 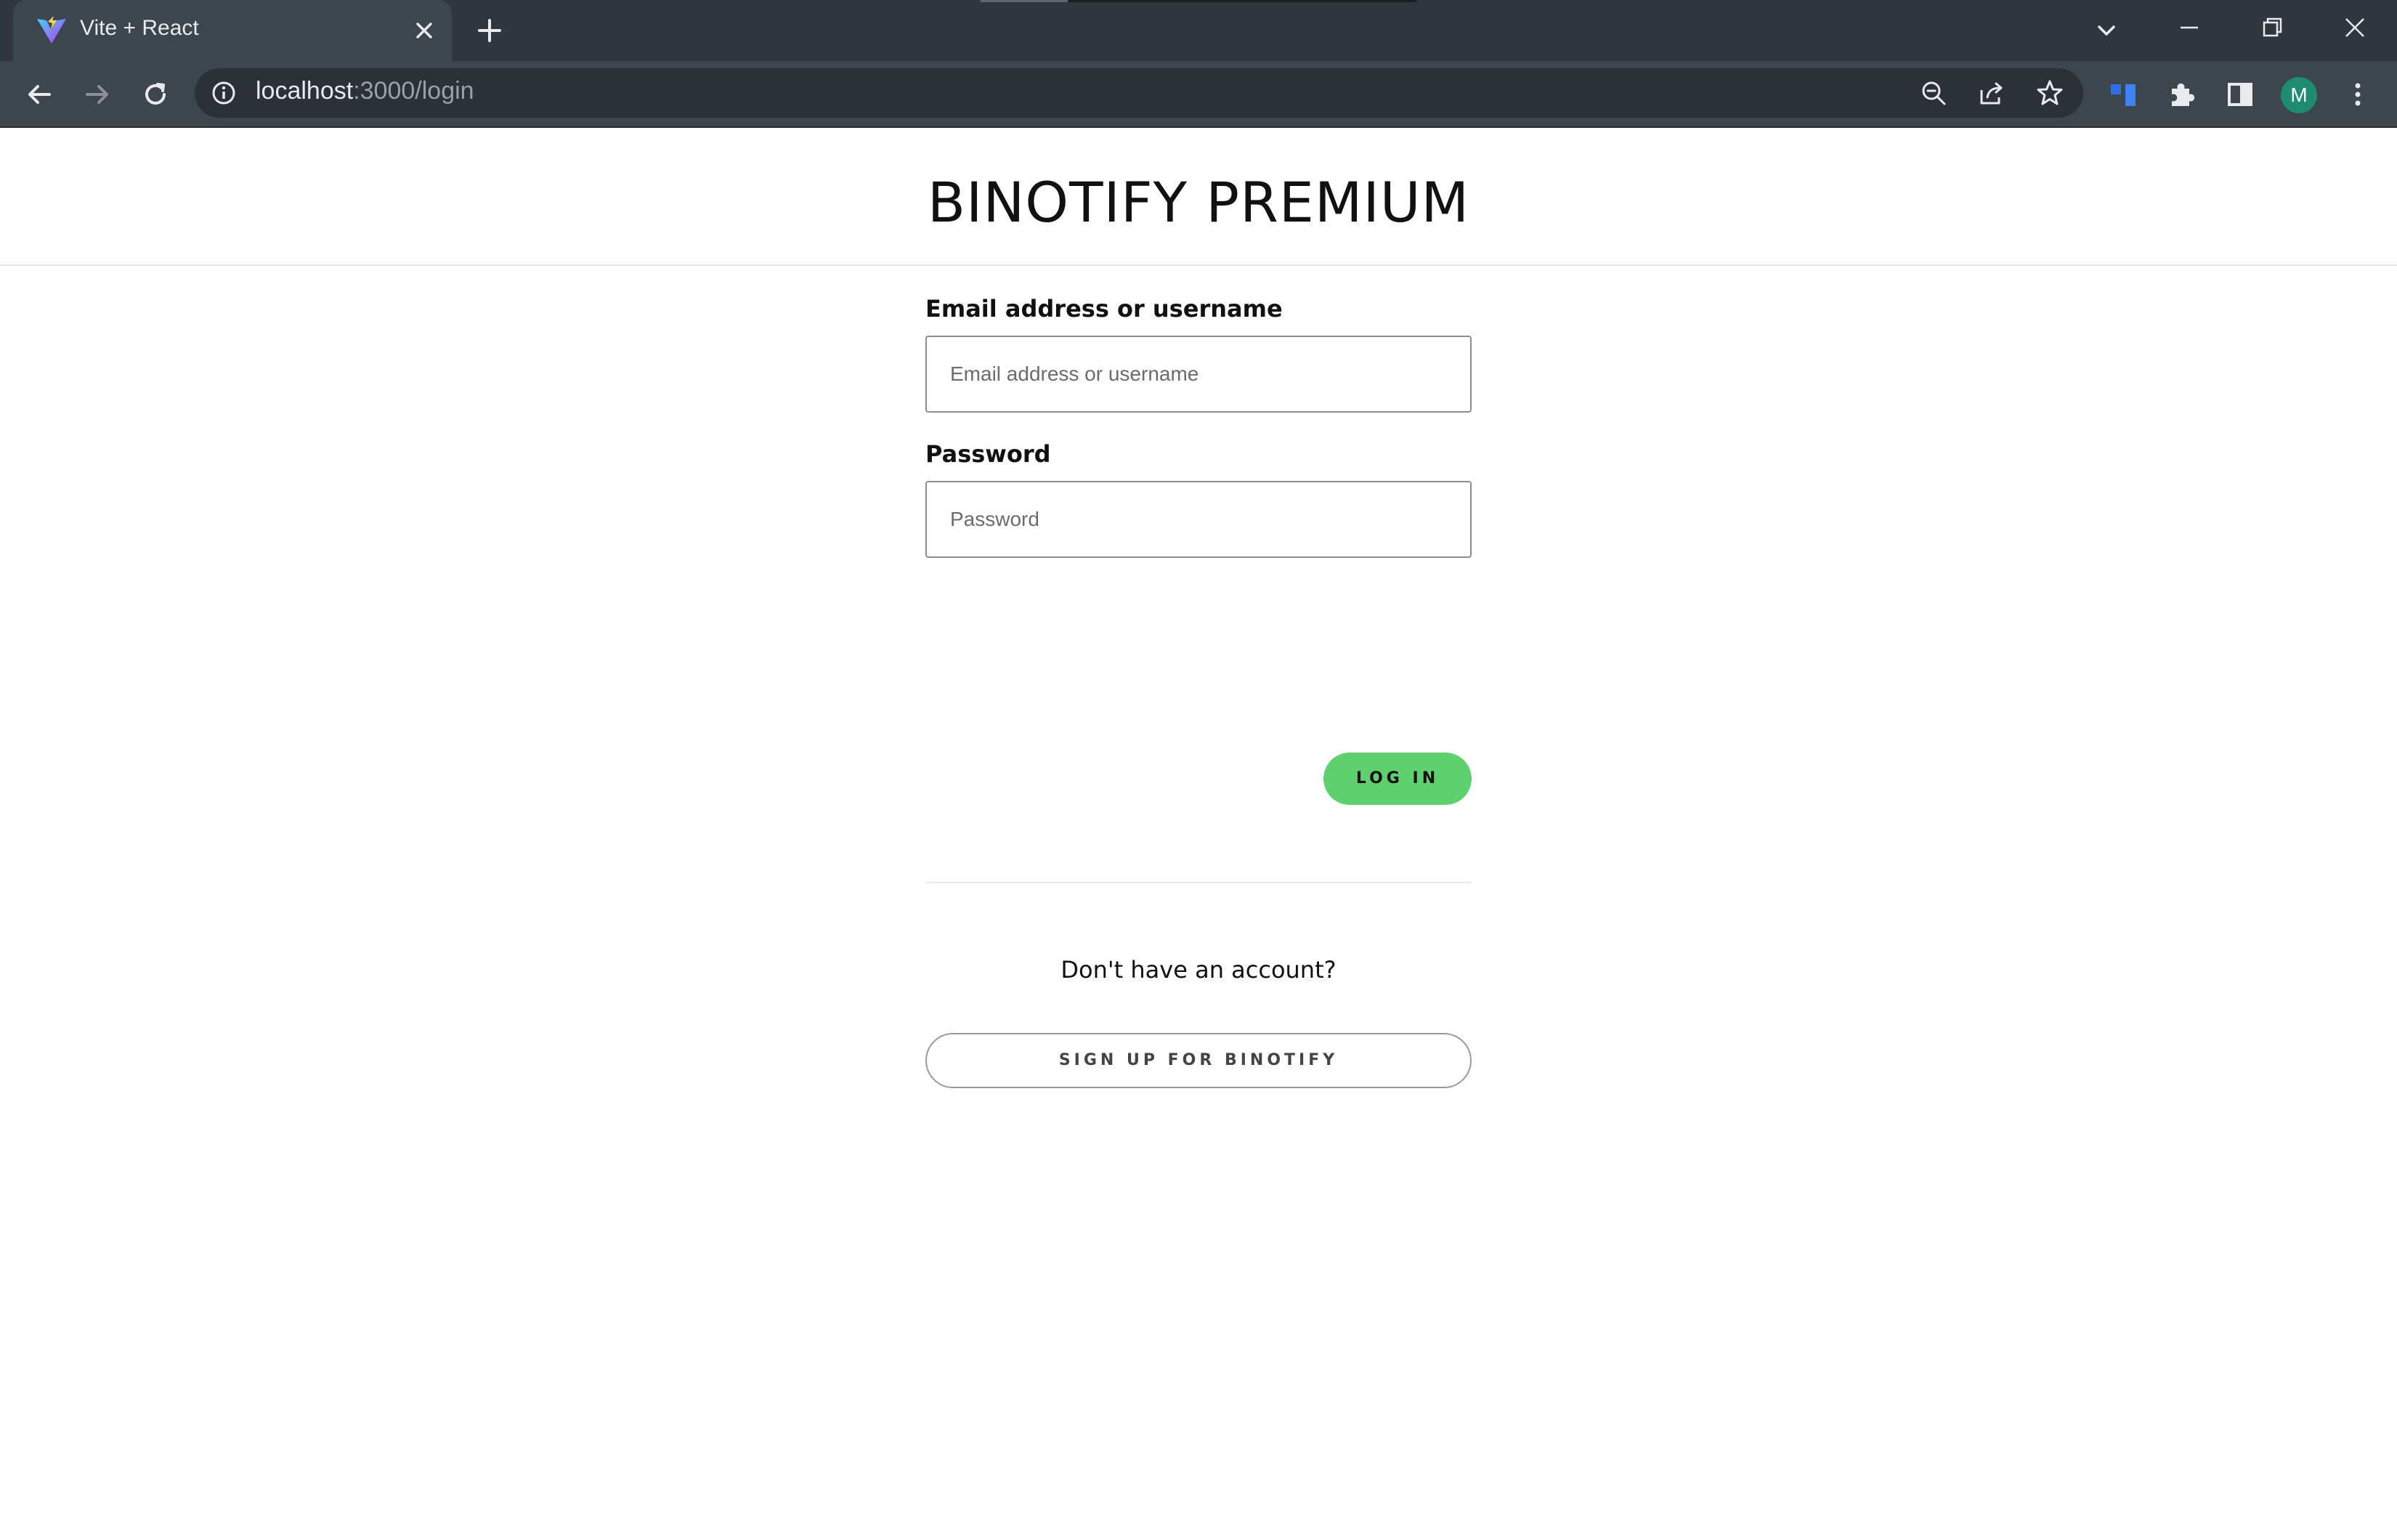 What do you see at coordinates (413, 91) in the screenshot?
I see `url-path: :3000/login` at bounding box center [413, 91].